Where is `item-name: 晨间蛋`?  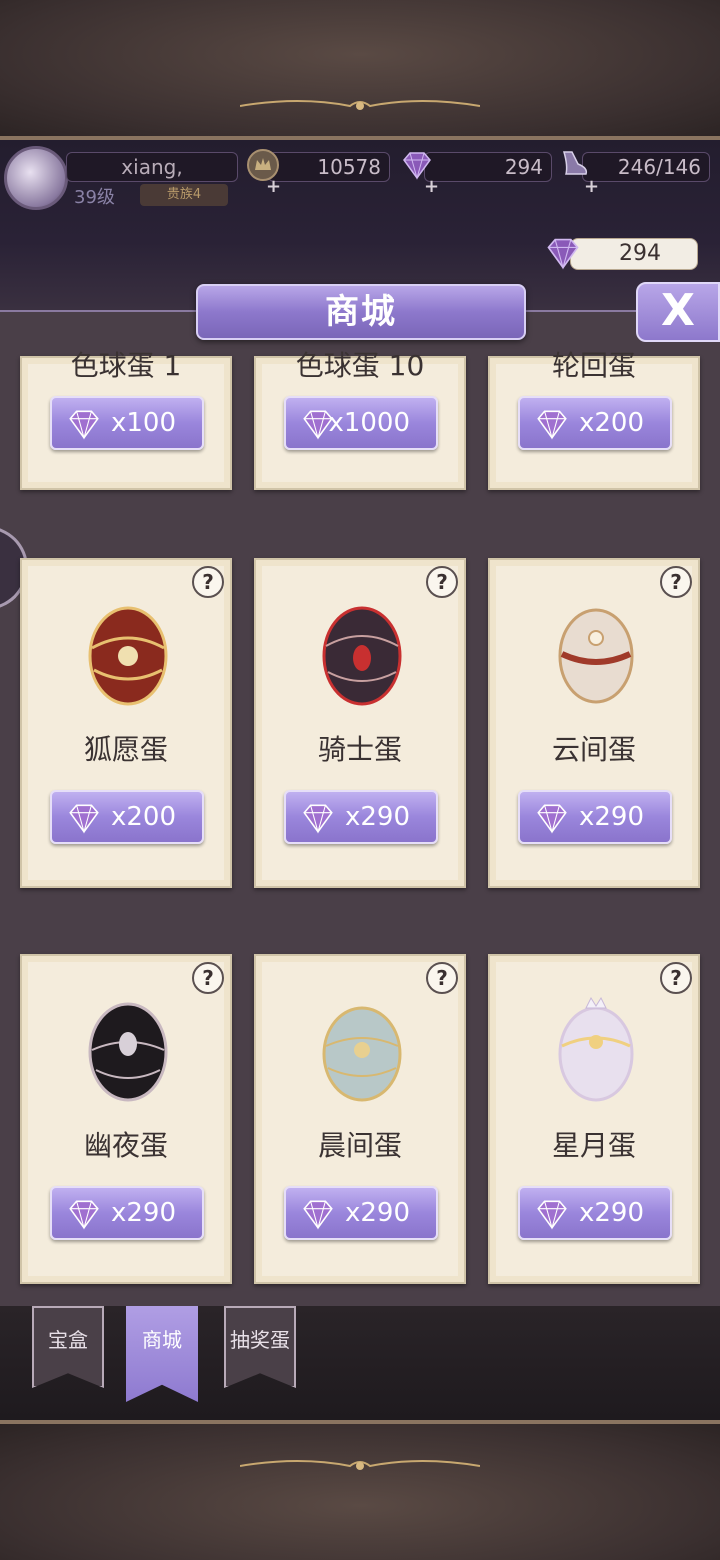
item-name: 晨间蛋 is located at coordinates (359, 1145).